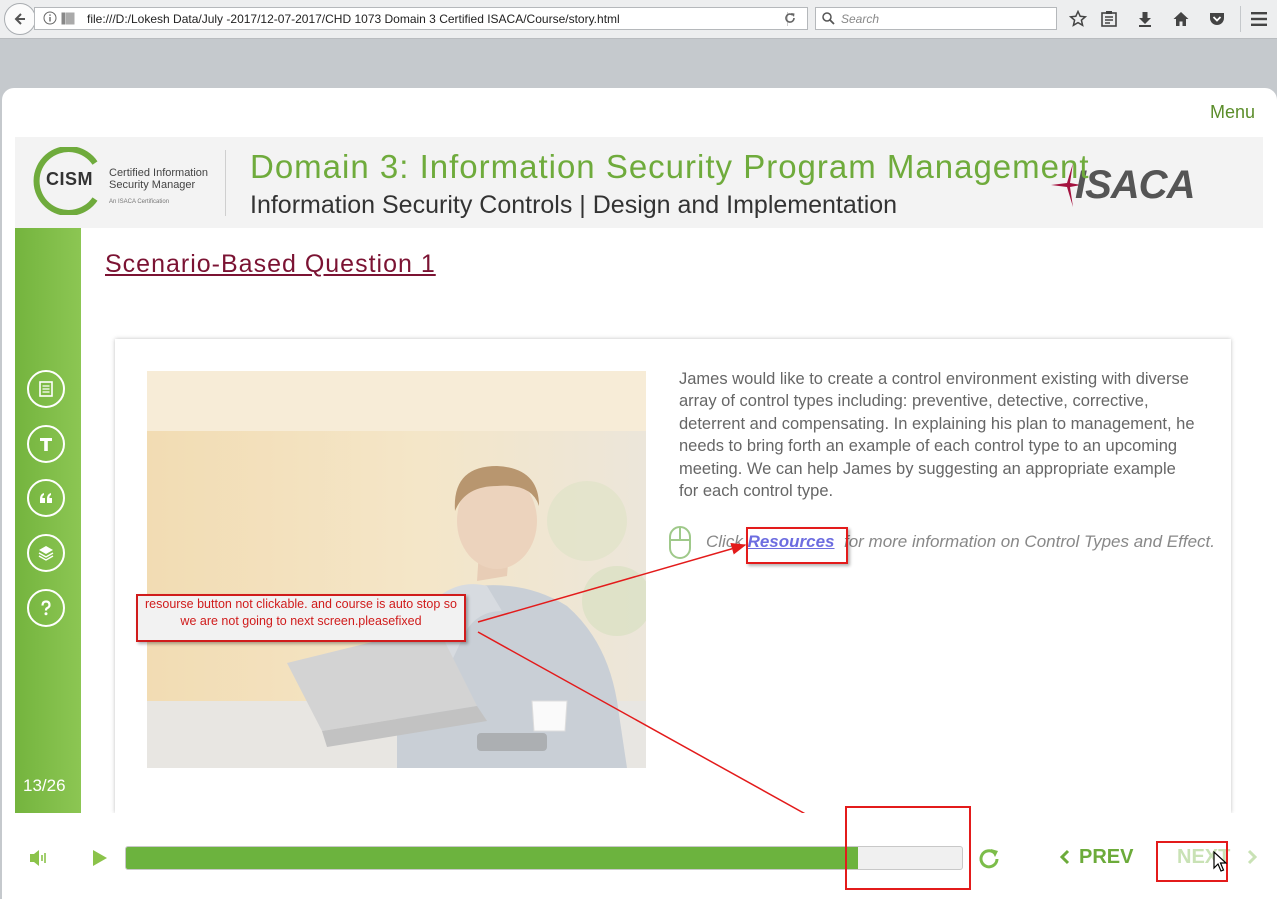 The image size is (1277, 899). What do you see at coordinates (797, 545) in the screenshot?
I see `annotation-box-resources` at bounding box center [797, 545].